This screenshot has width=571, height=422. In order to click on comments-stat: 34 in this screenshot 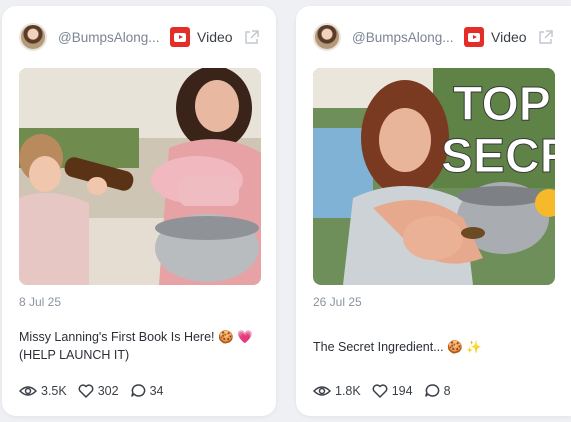, I will do `click(147, 390)`.